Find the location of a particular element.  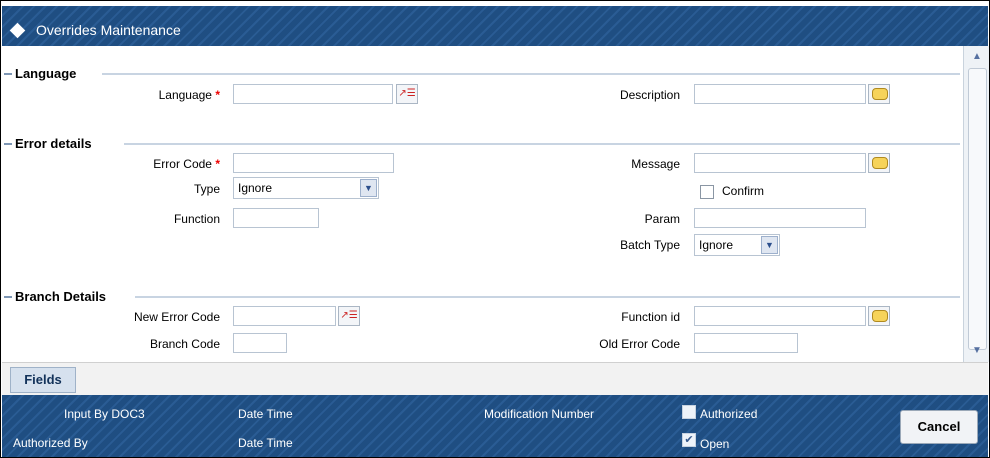

message-input is located at coordinates (780, 163).